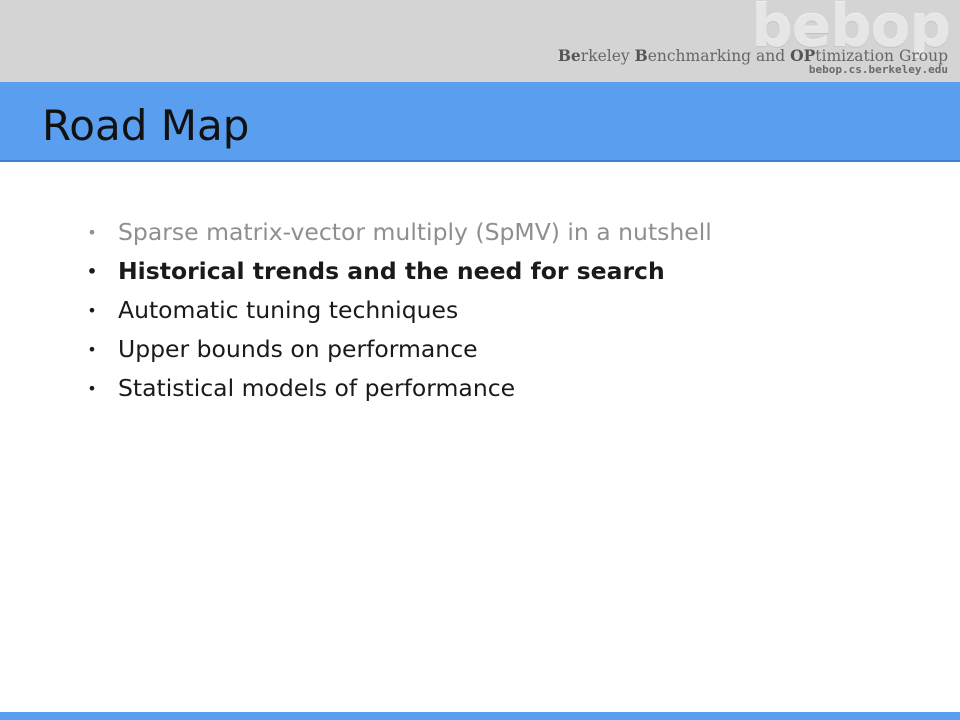  I want to click on road-map-item: • Automatic tuning techniques, so click(398, 310).